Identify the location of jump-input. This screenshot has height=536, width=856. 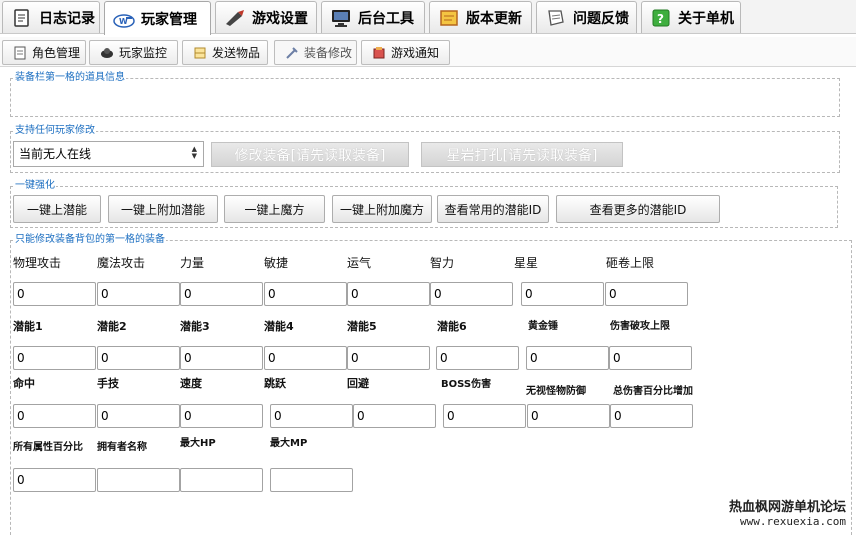
(311, 416).